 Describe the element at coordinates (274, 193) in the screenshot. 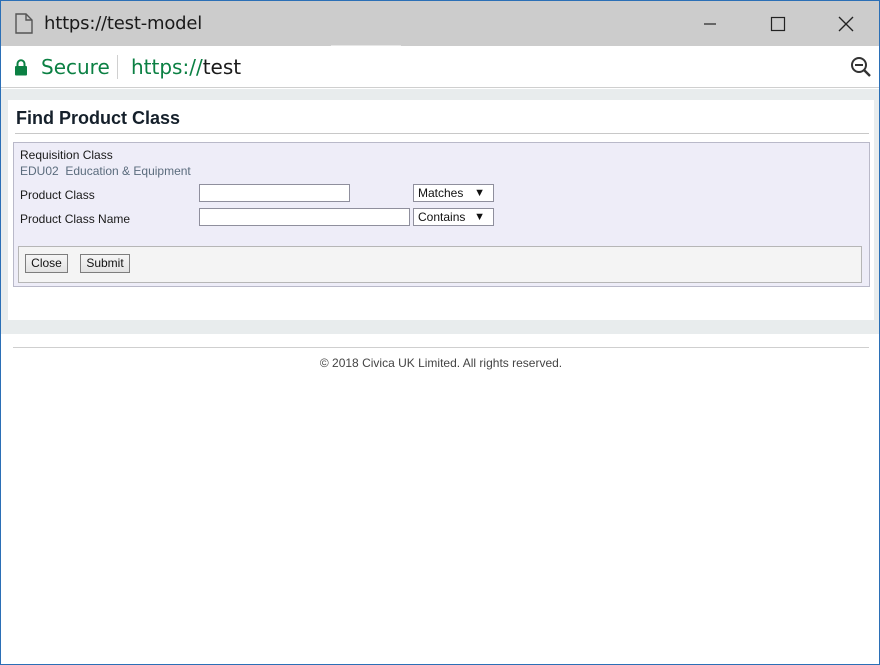

I see `product-class-input` at that location.